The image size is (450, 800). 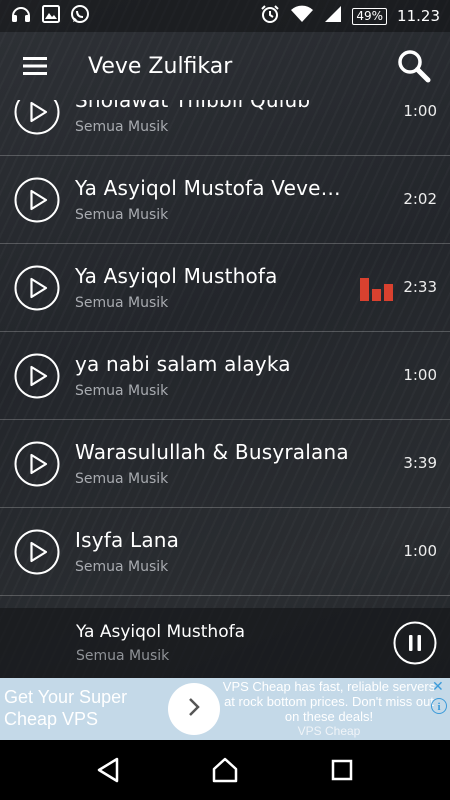 What do you see at coordinates (377, 288) in the screenshot?
I see `equalizer-icon` at bounding box center [377, 288].